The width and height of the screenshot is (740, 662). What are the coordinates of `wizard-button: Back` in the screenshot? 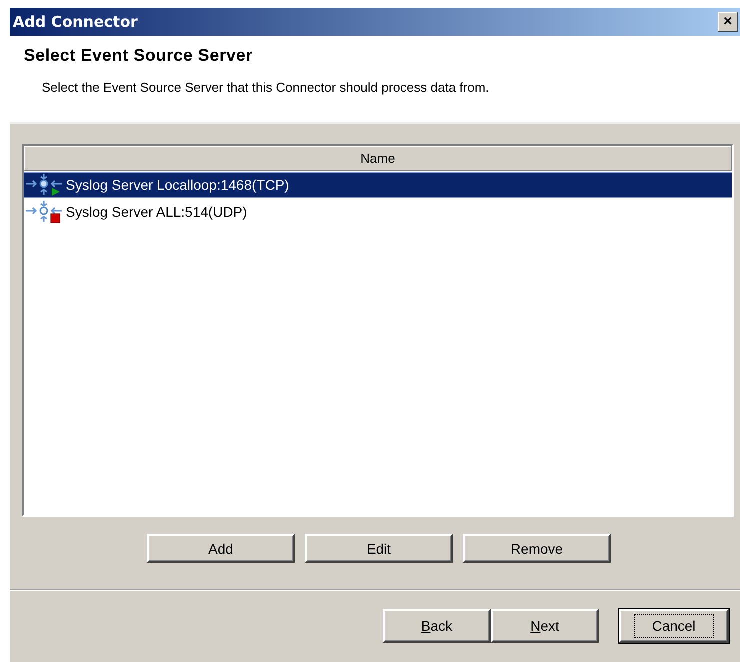 It's located at (437, 626).